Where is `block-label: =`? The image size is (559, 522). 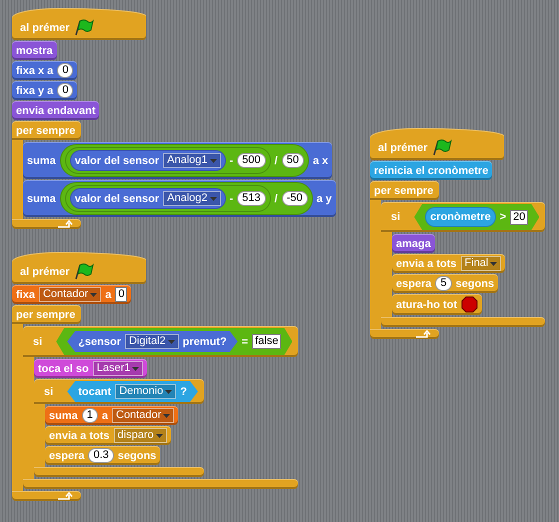
block-label: = is located at coordinates (245, 341).